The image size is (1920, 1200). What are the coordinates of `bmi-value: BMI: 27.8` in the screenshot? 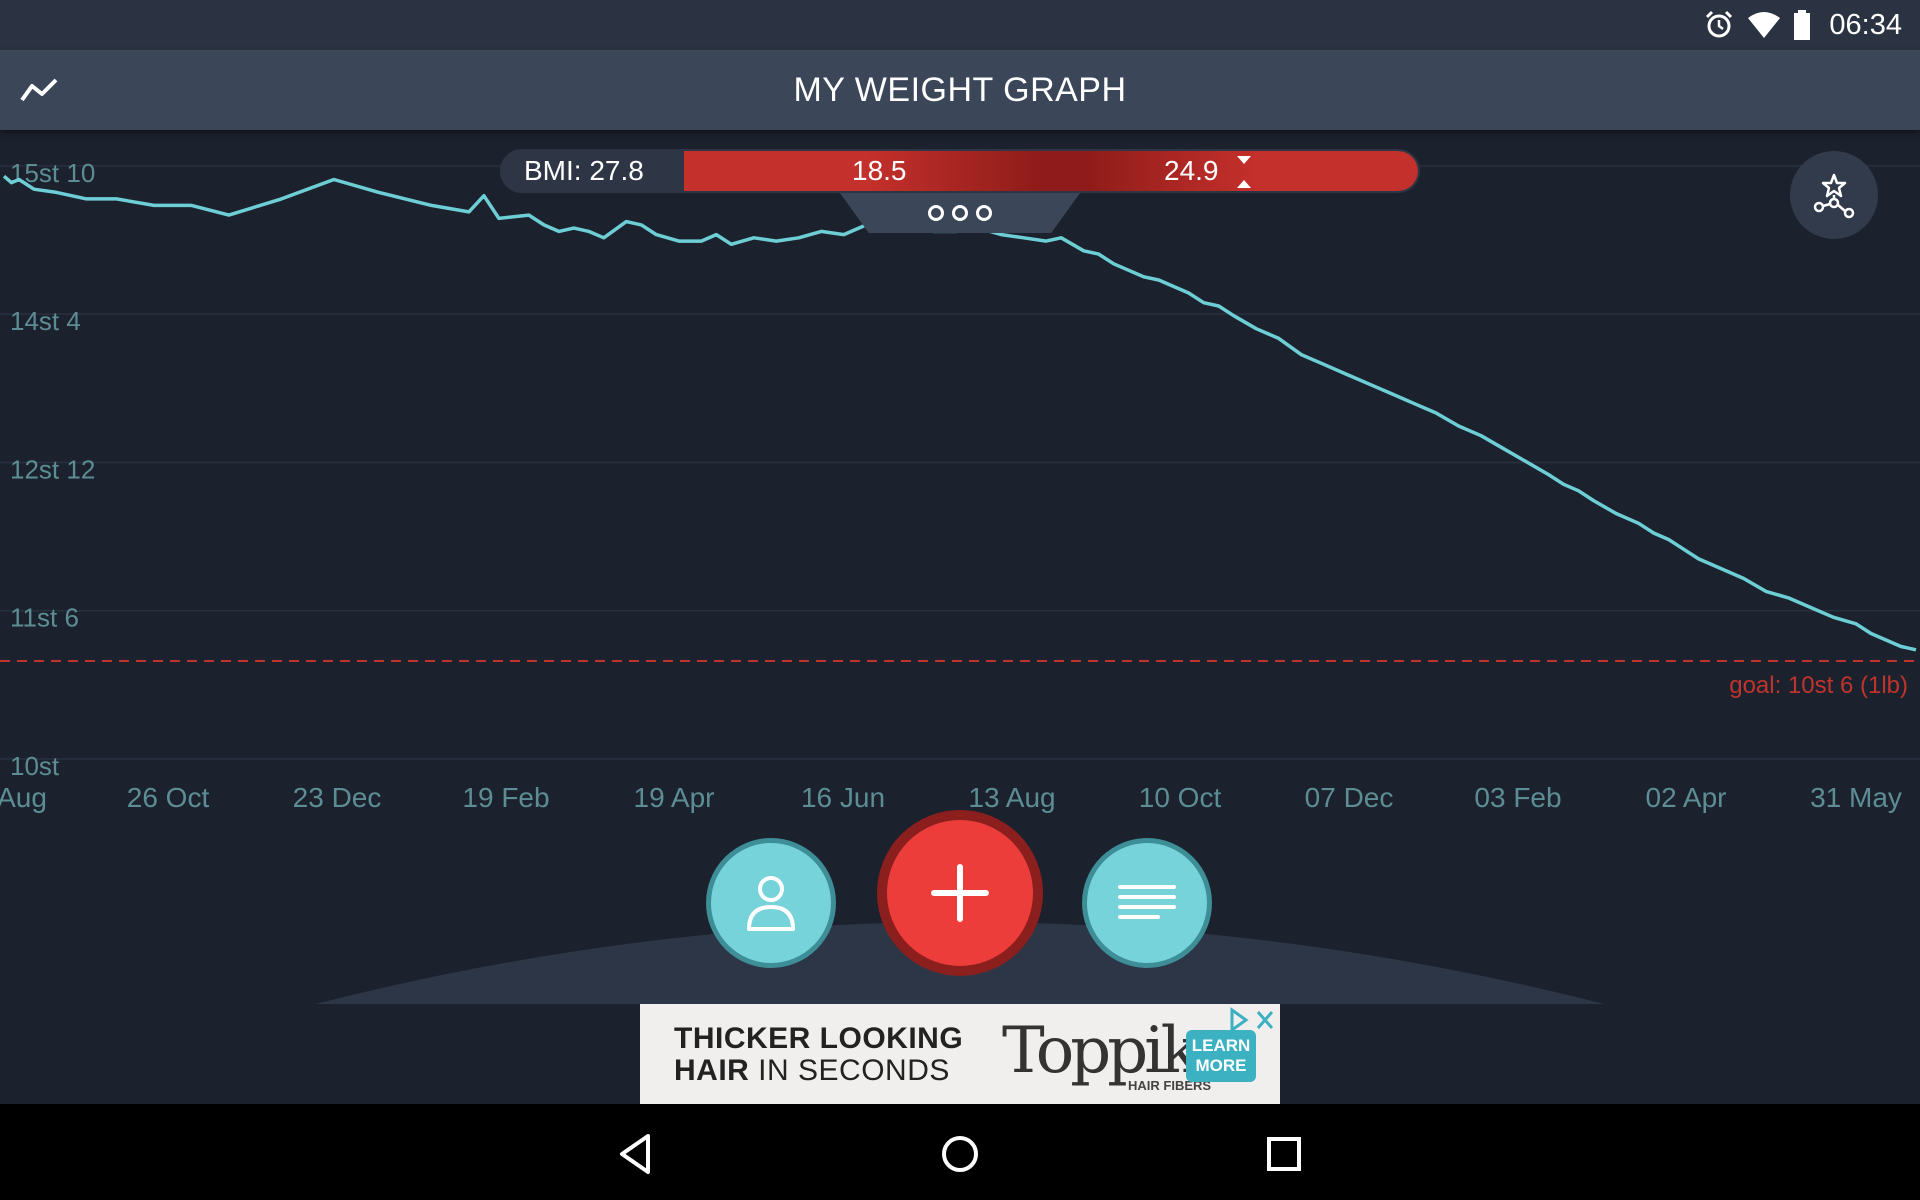 It's located at (584, 170).